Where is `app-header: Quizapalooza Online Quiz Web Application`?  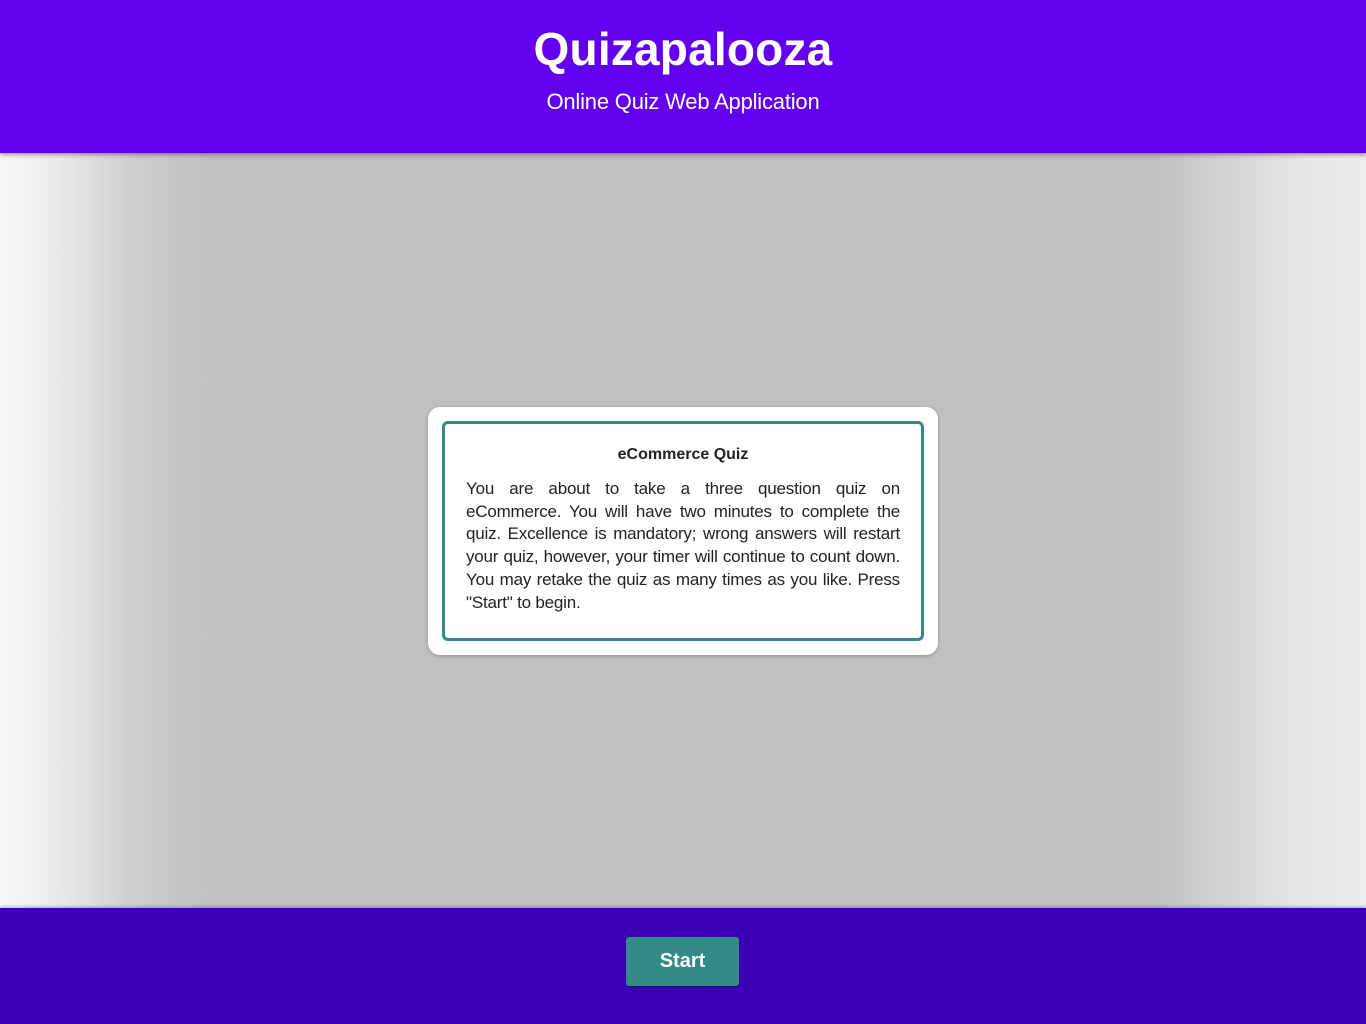
app-header: Quizapalooza Online Quiz Web Application is located at coordinates (683, 76).